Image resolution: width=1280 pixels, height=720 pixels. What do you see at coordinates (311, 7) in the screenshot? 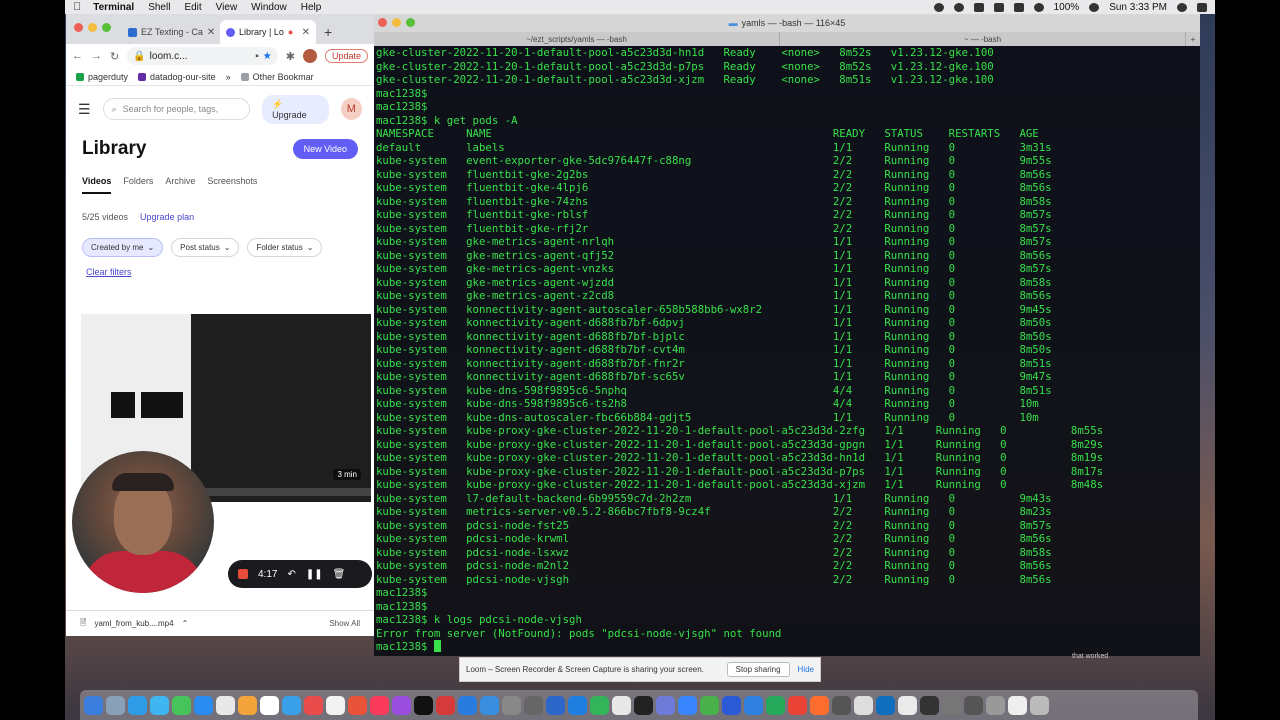
I see `menu-help: Help` at bounding box center [311, 7].